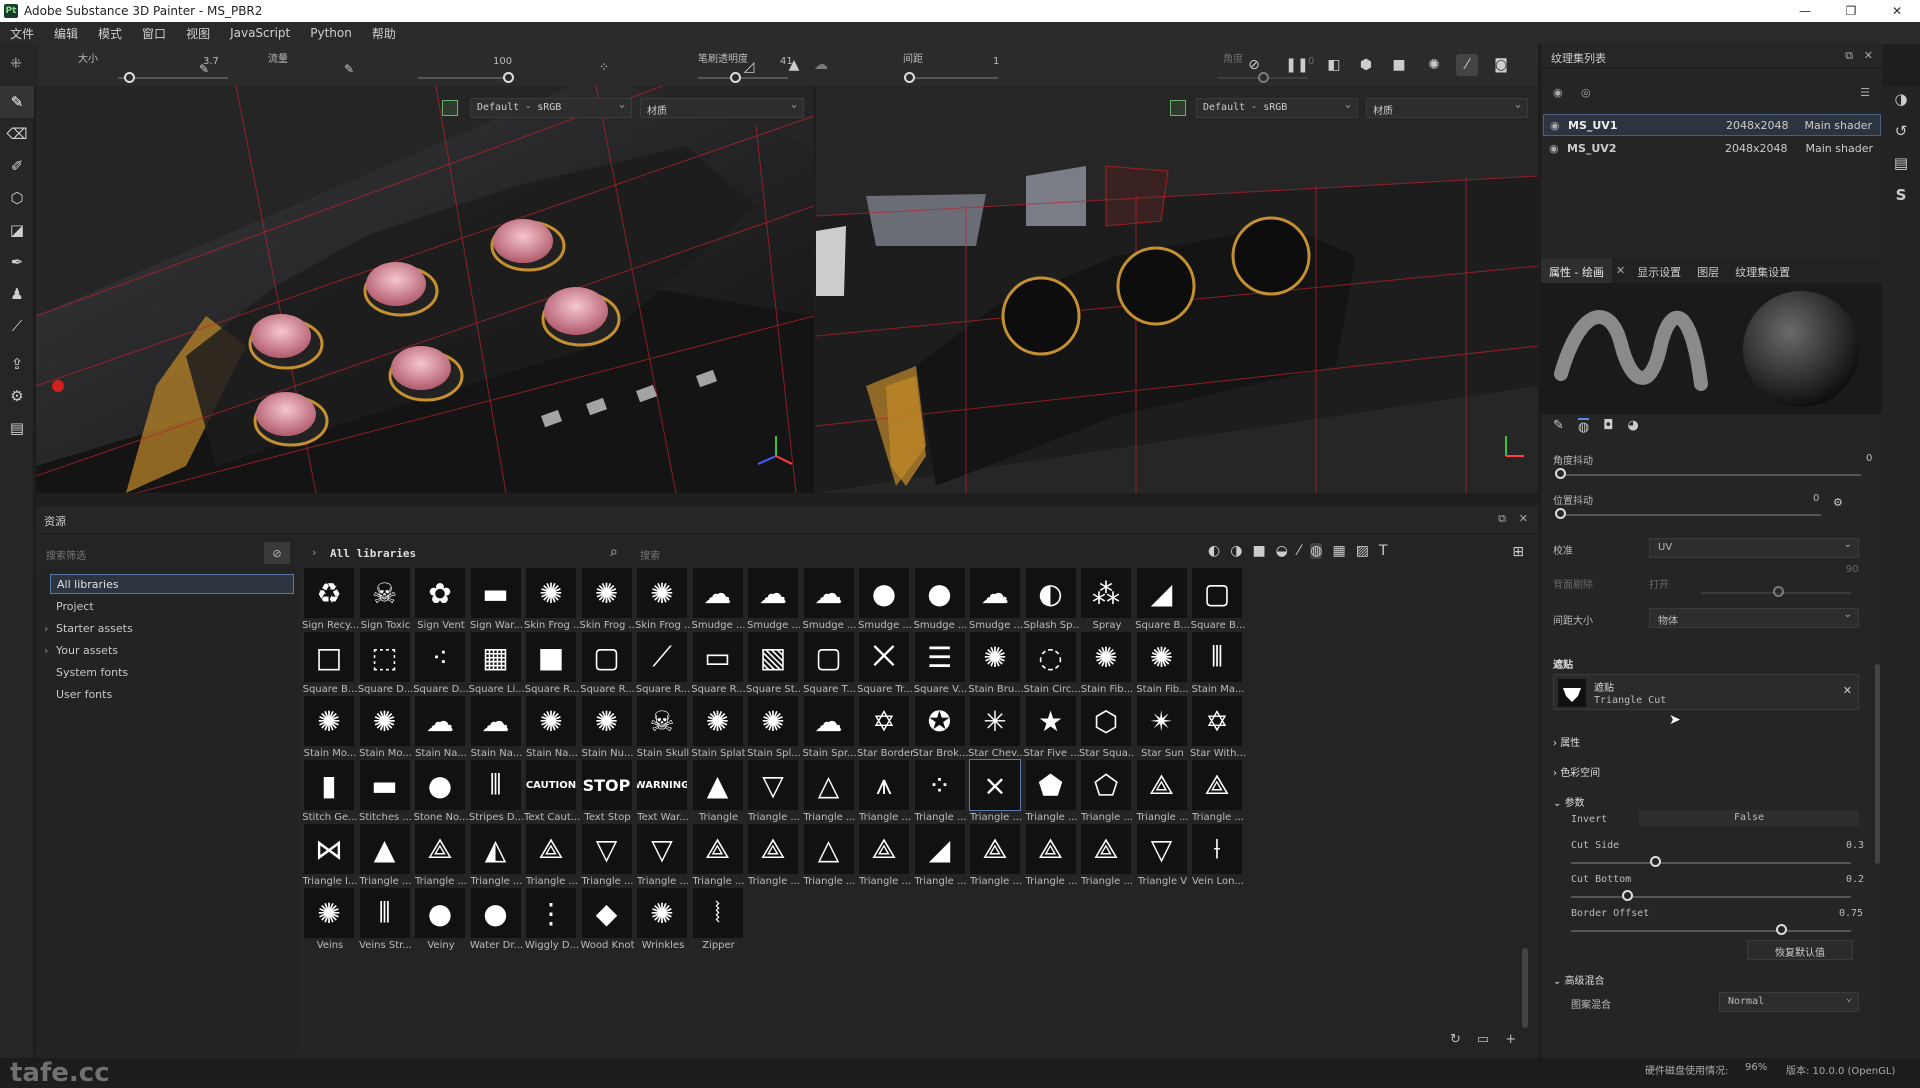  Describe the element at coordinates (329, 926) in the screenshot. I see `asset-tile: ✺ Veins` at that location.